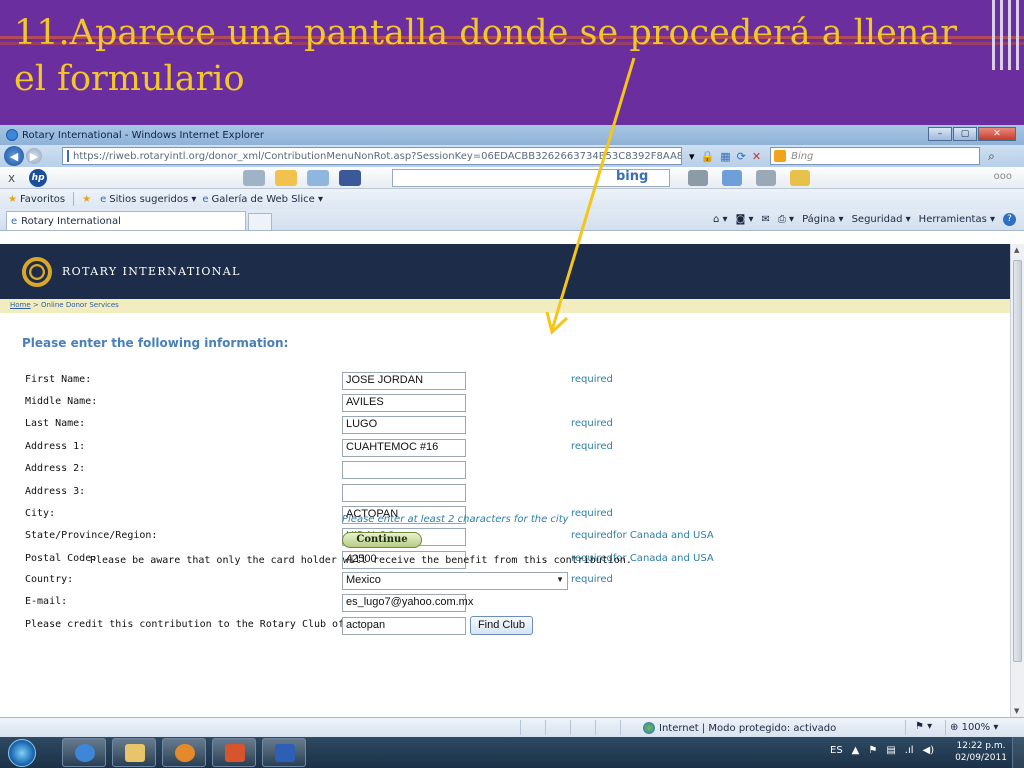  I want to click on tool-icon, so click(698, 178).